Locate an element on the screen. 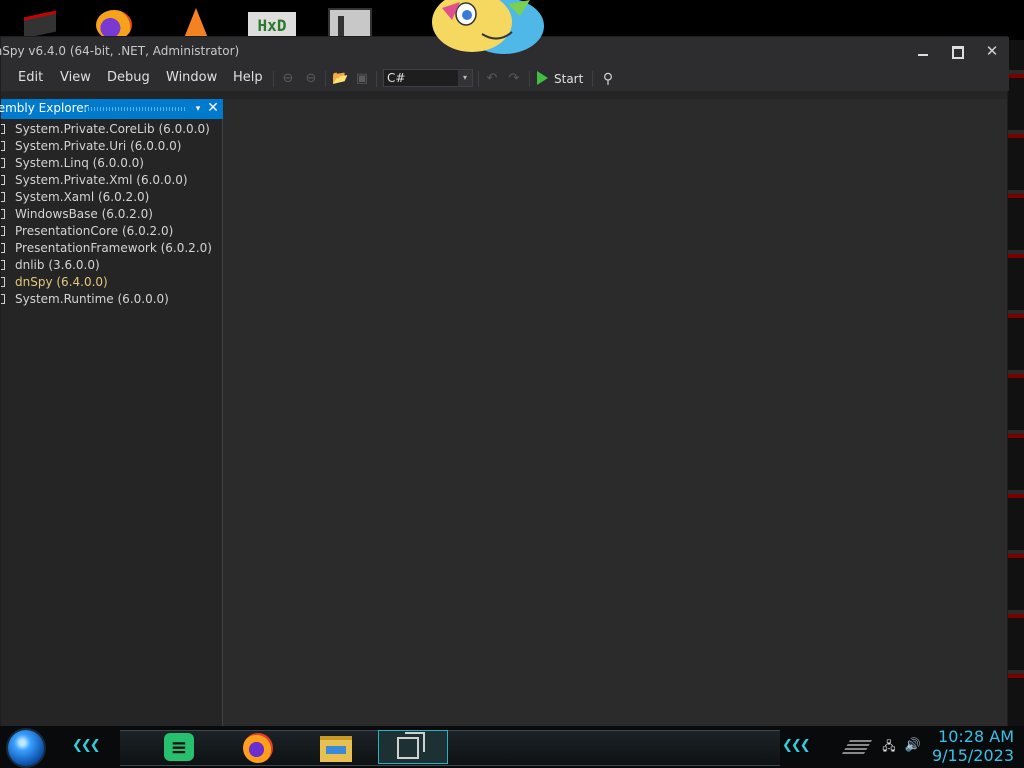 The image size is (1024, 768). tree-item-assembly: PresentationCore (6.0.2.0) is located at coordinates (112, 231).